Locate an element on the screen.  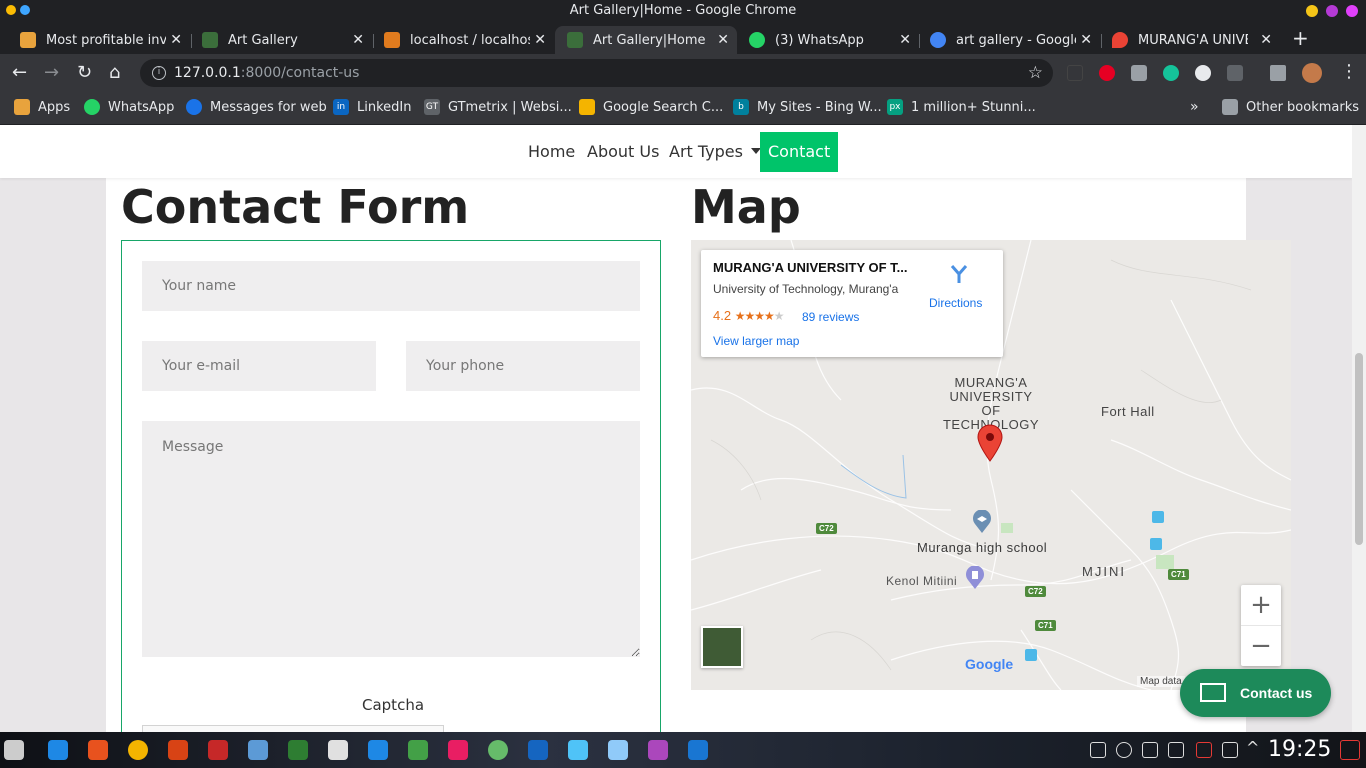
directions-icon is located at coordinates (959, 274).